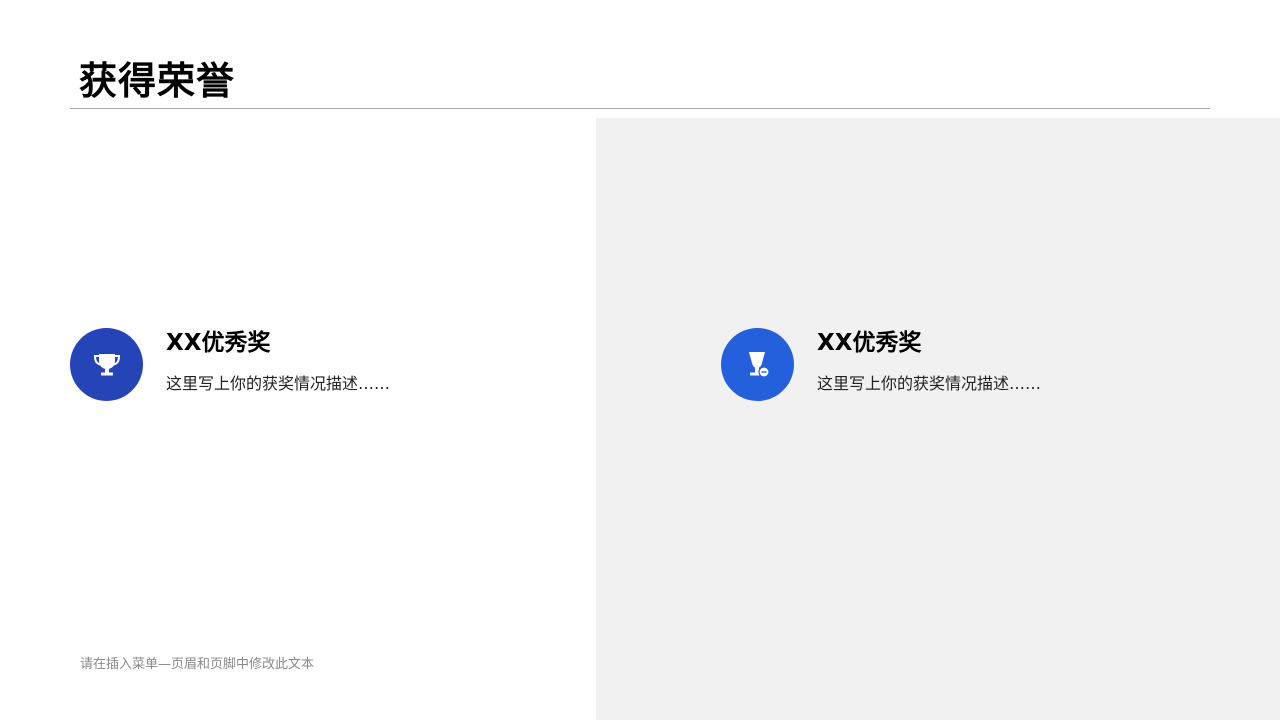 This screenshot has height=720, width=1280. I want to click on trophy-ribbon-icon, so click(759, 364).